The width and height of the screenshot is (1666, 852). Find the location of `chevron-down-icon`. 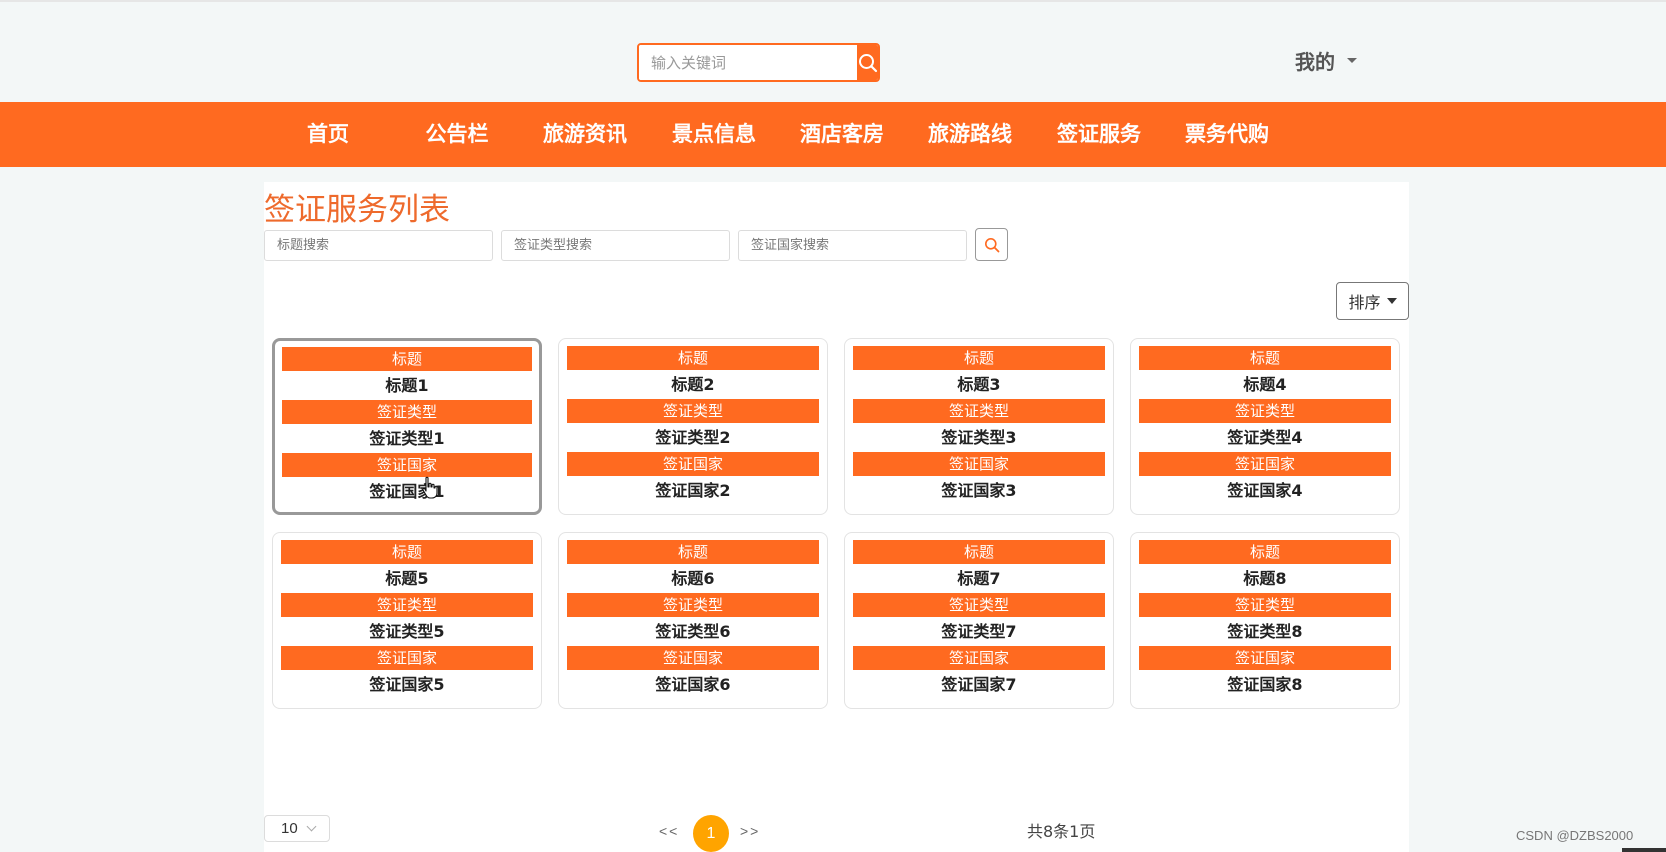

chevron-down-icon is located at coordinates (311, 826).